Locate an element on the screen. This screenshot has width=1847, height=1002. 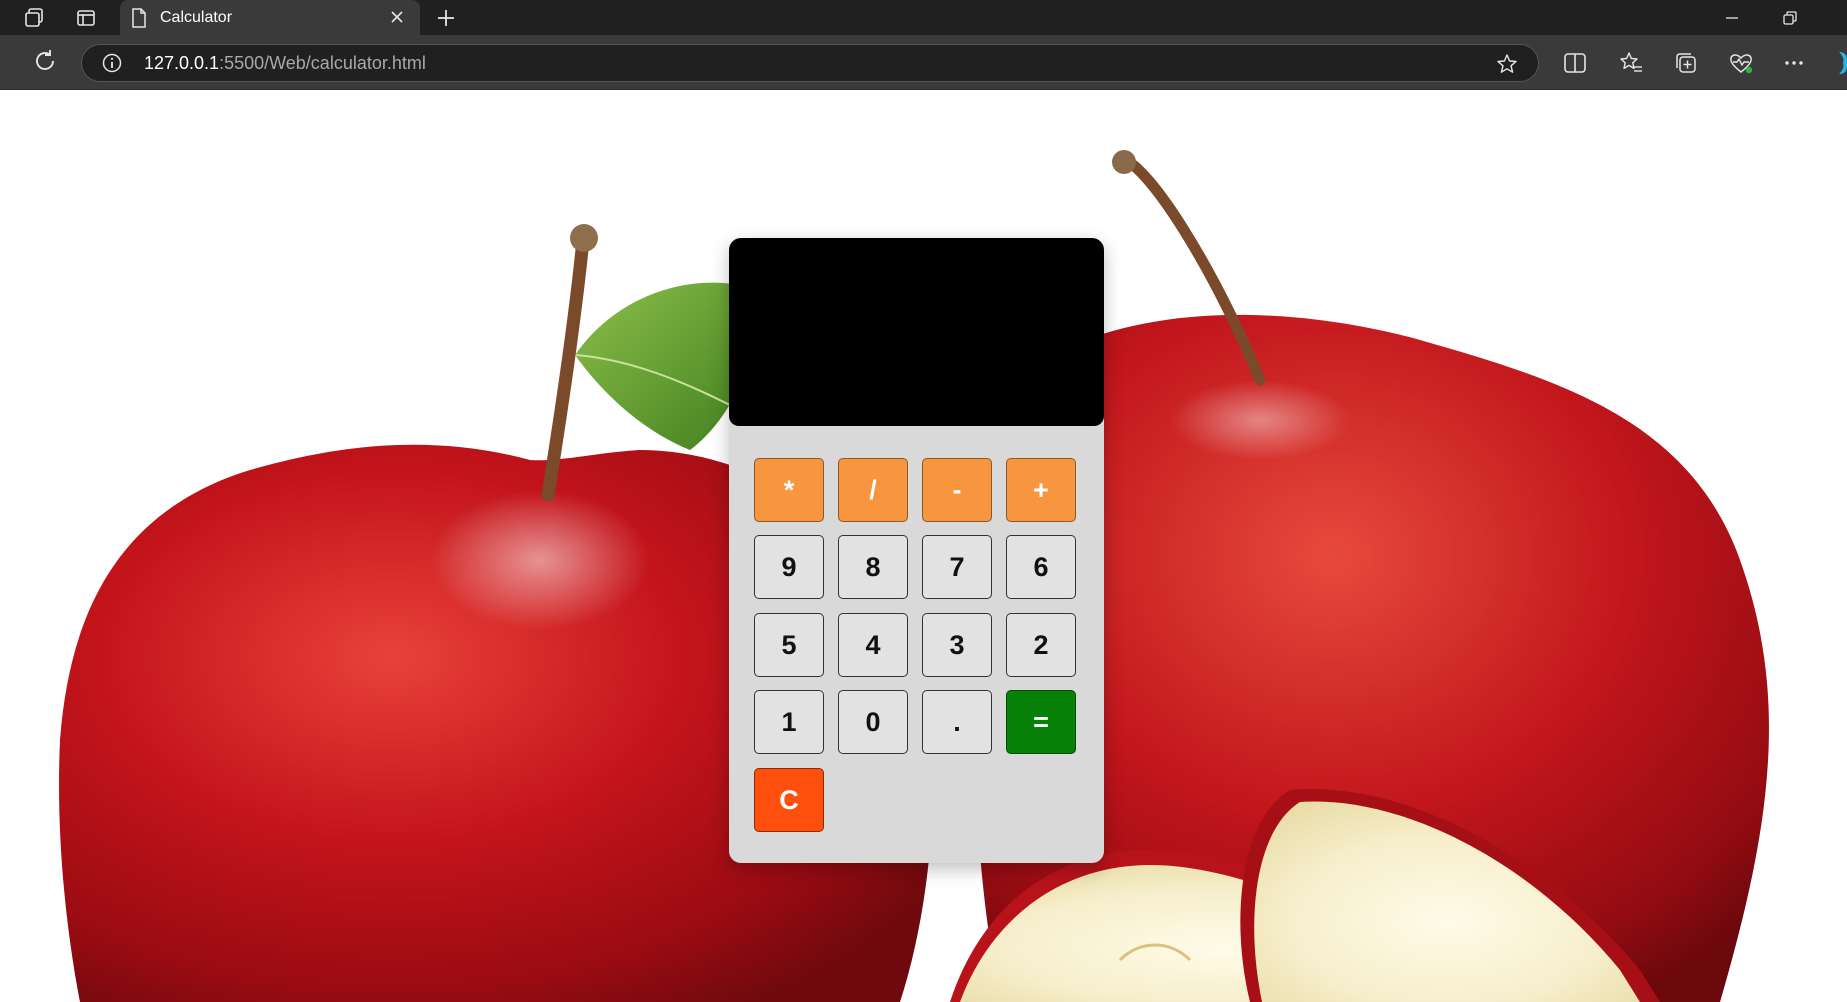
equals-button: = is located at coordinates (1041, 722).